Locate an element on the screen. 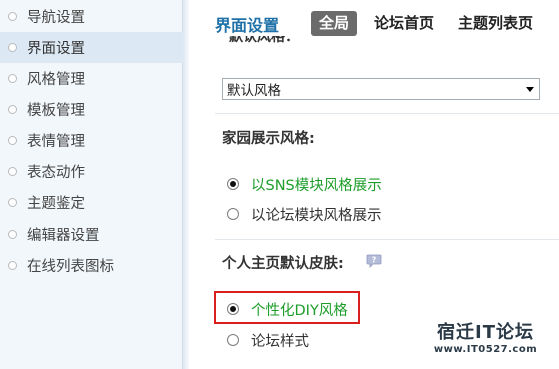 This screenshot has height=369, width=559. radio-option-label: 以SNS模块风格展示 is located at coordinates (316, 185).